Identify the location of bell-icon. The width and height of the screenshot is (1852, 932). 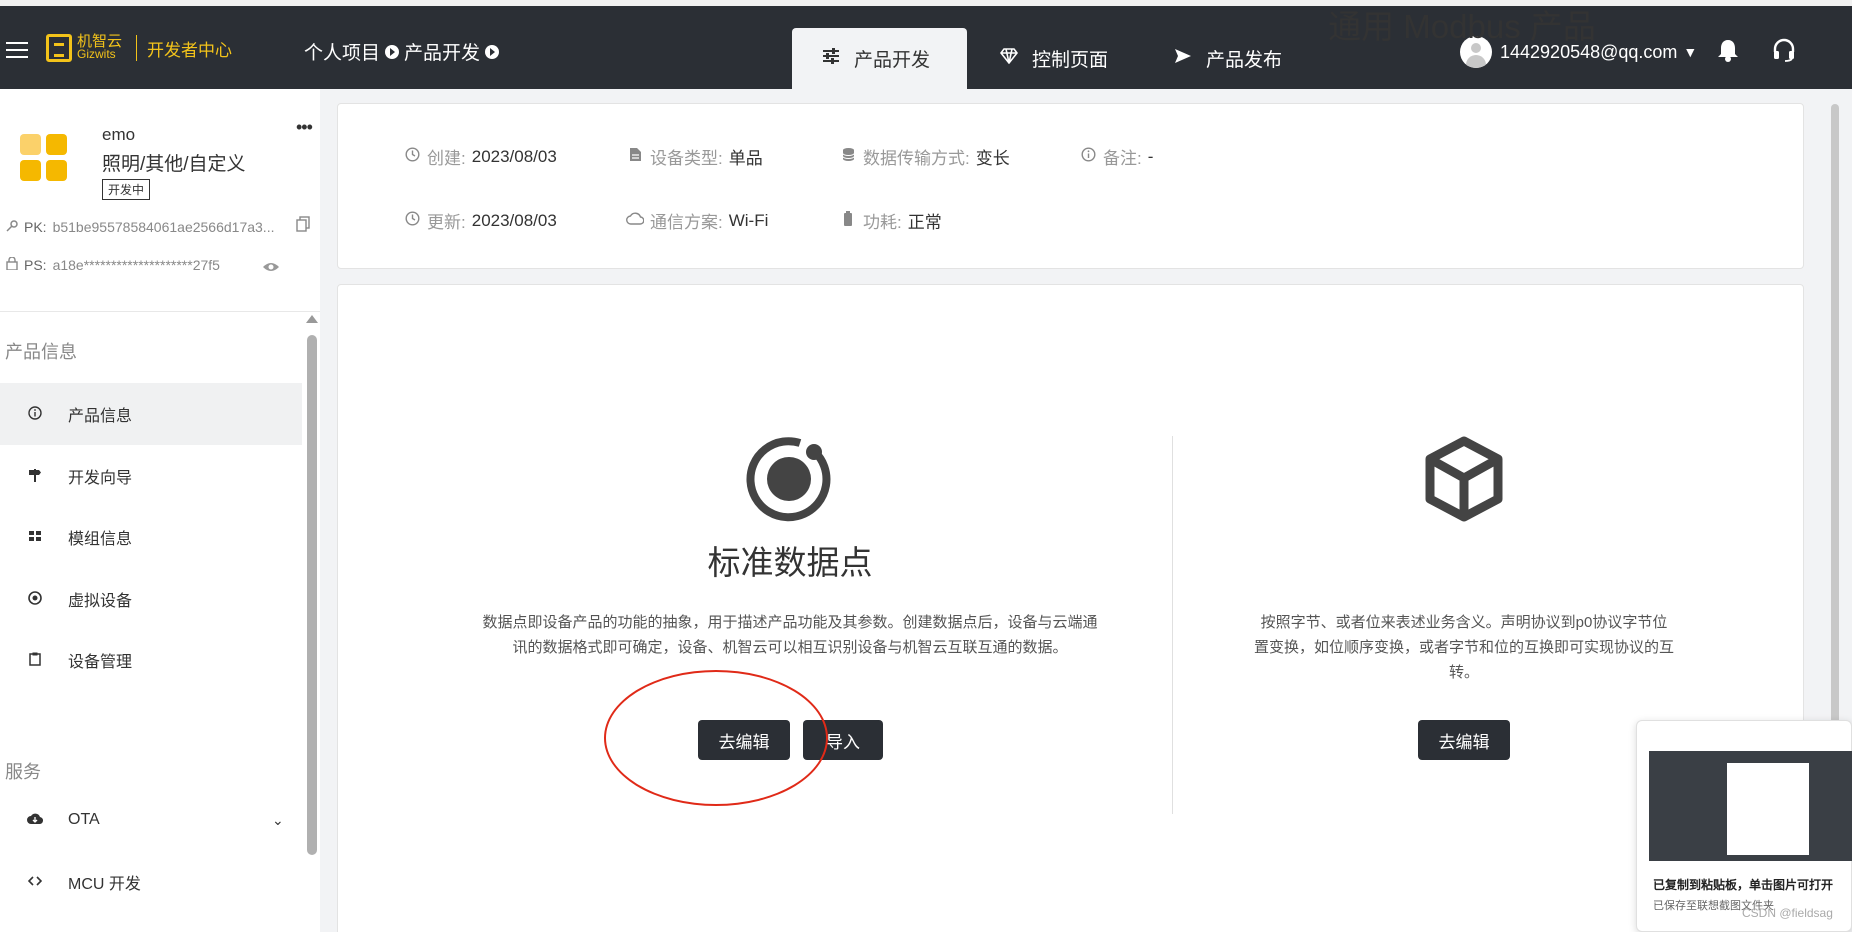
(1728, 53).